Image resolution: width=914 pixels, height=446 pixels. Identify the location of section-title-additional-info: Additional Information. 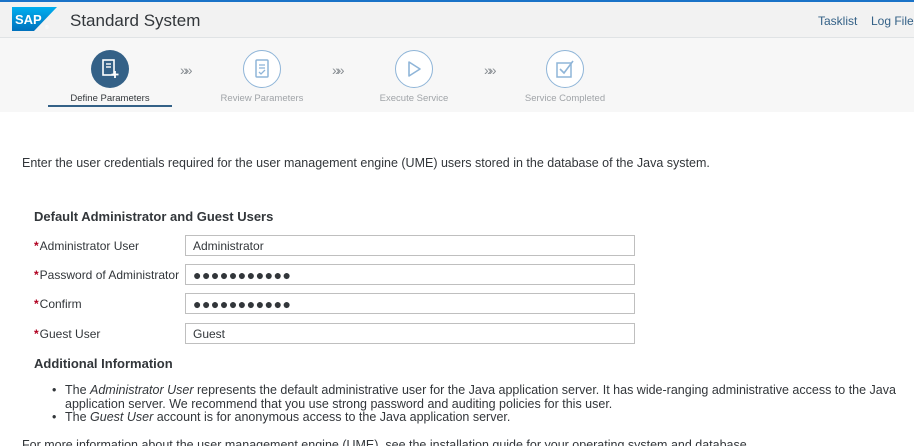
(103, 363).